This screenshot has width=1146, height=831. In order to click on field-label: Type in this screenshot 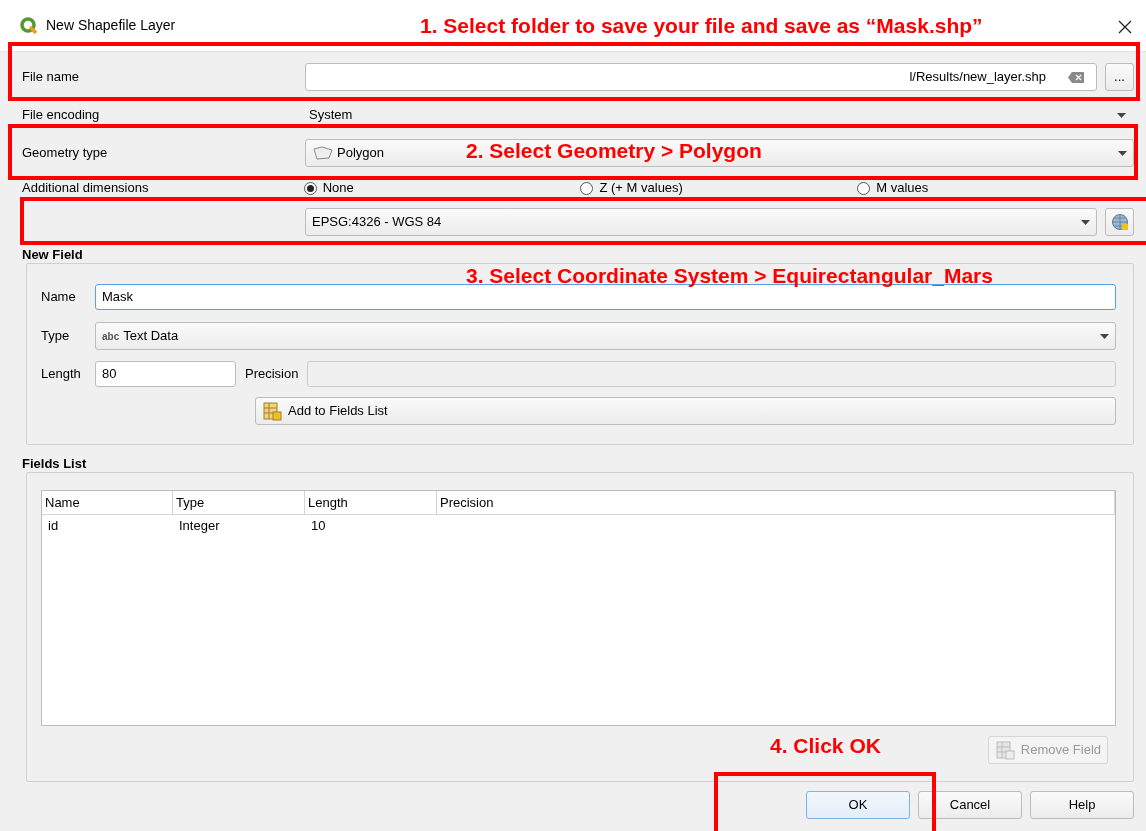, I will do `click(56, 336)`.